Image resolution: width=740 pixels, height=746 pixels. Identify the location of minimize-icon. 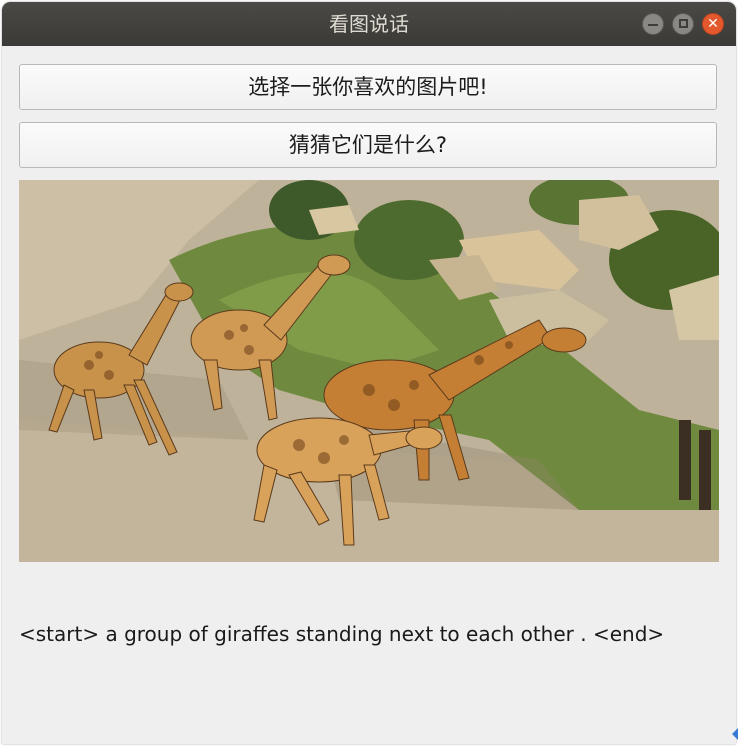
(653, 25).